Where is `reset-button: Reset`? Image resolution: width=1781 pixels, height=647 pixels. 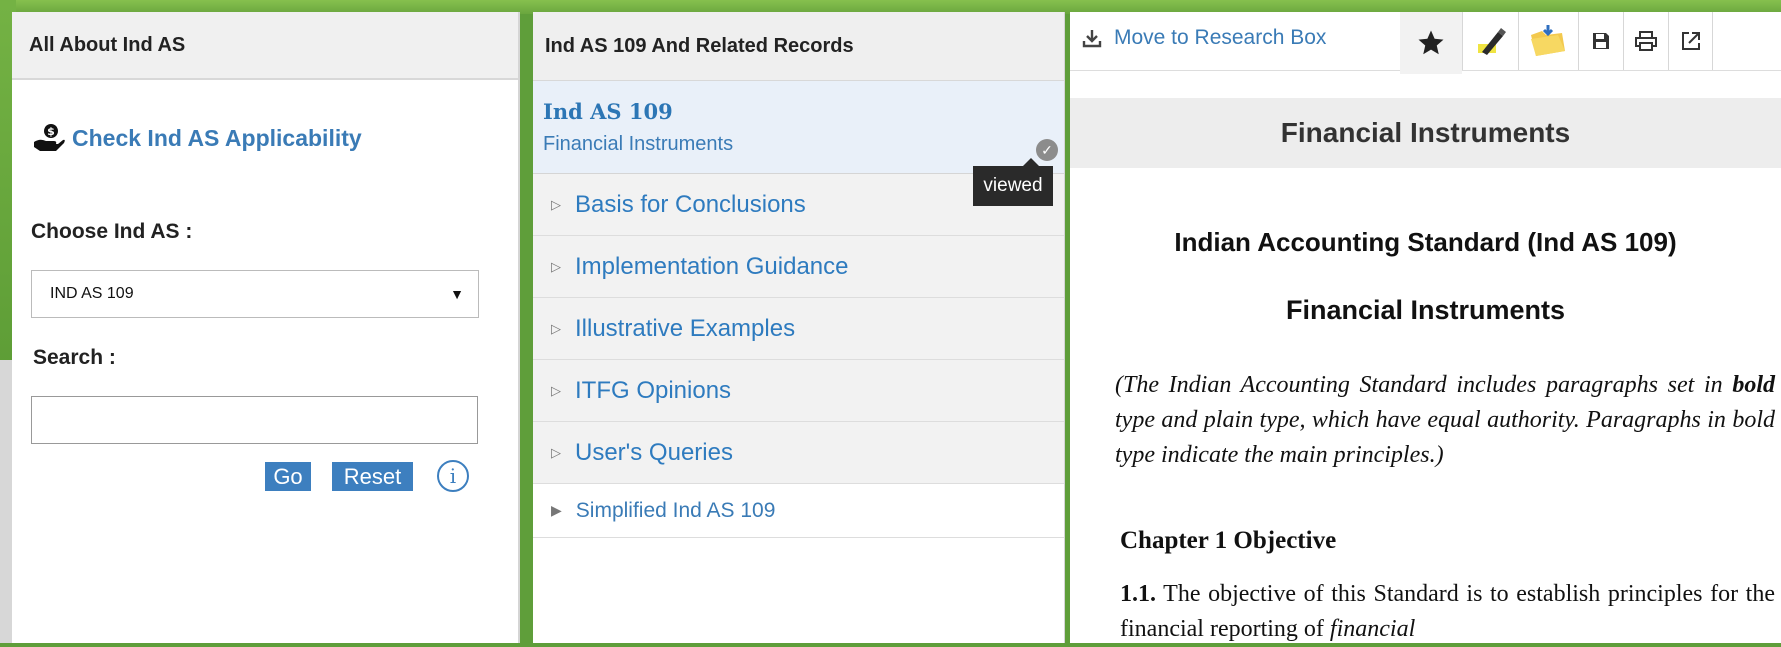
reset-button: Reset is located at coordinates (372, 476).